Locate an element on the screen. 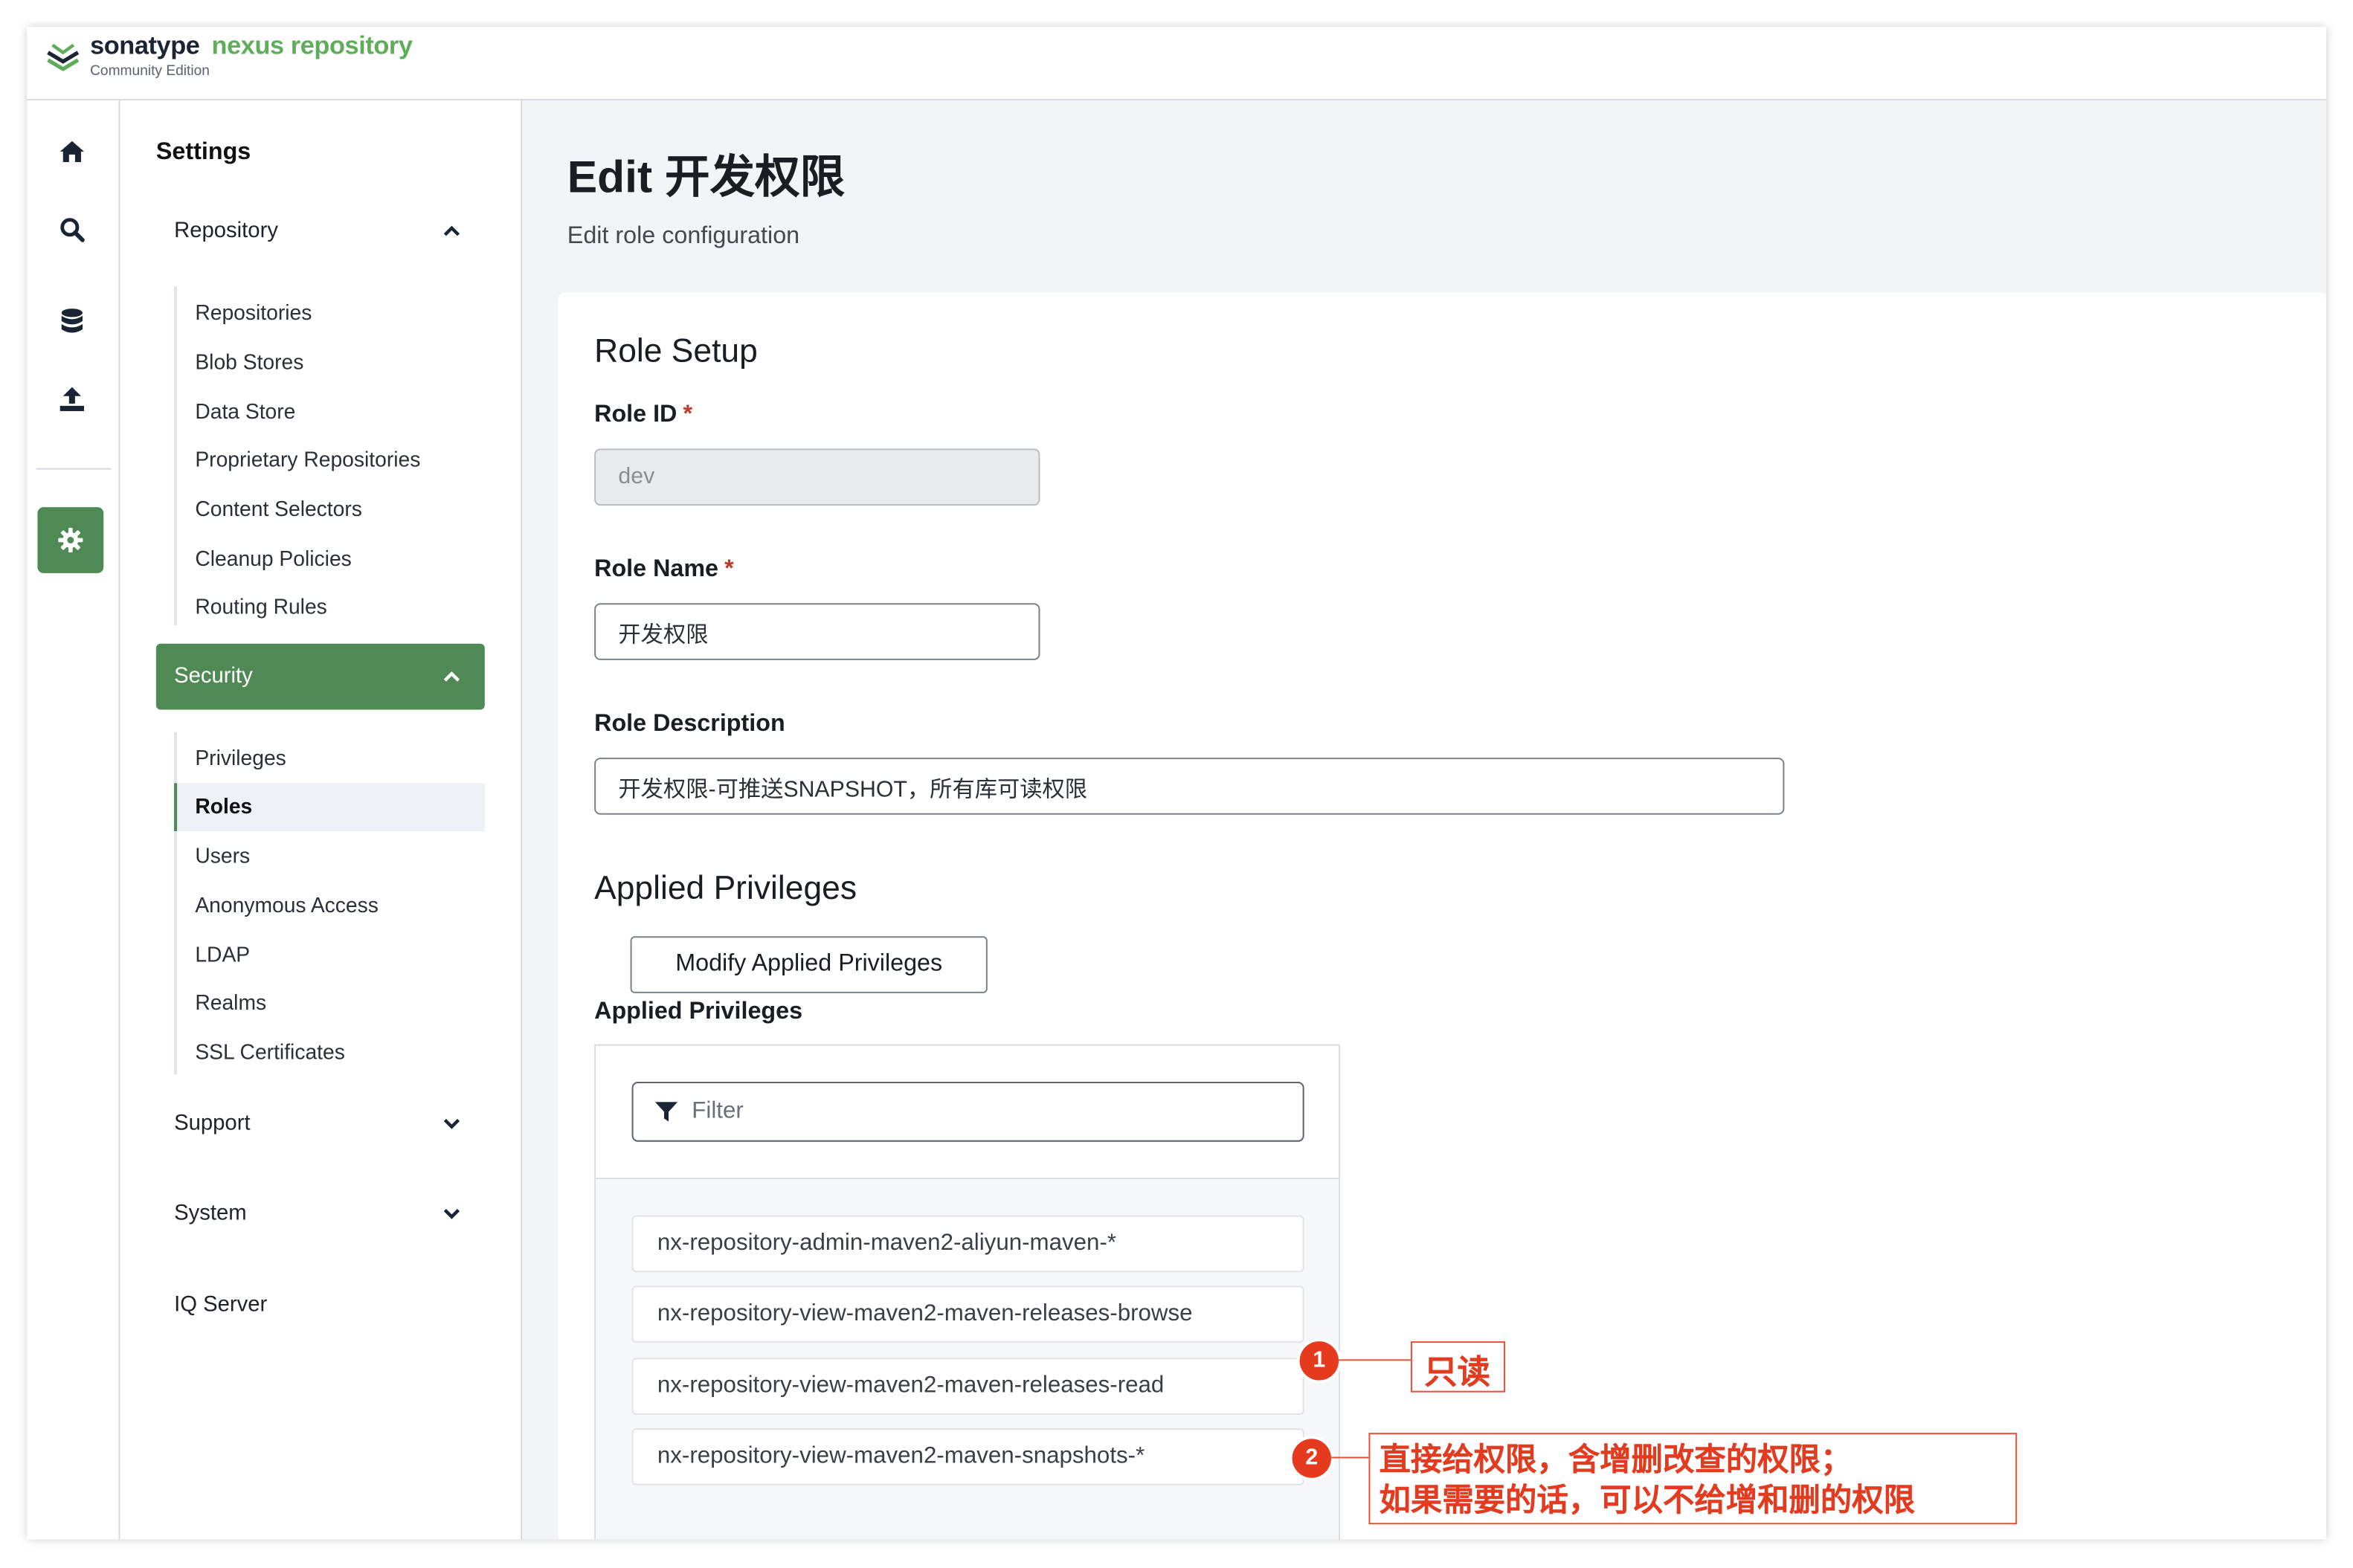  sidebar-item-label: Content Selectors is located at coordinates (278, 508).